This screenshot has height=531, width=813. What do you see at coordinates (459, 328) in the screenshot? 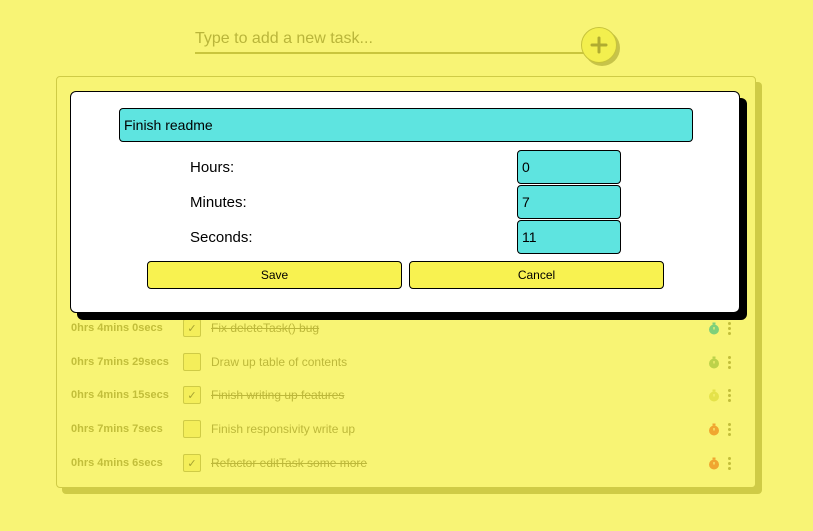
I see `task-name: Fix deleteTask() bug` at bounding box center [459, 328].